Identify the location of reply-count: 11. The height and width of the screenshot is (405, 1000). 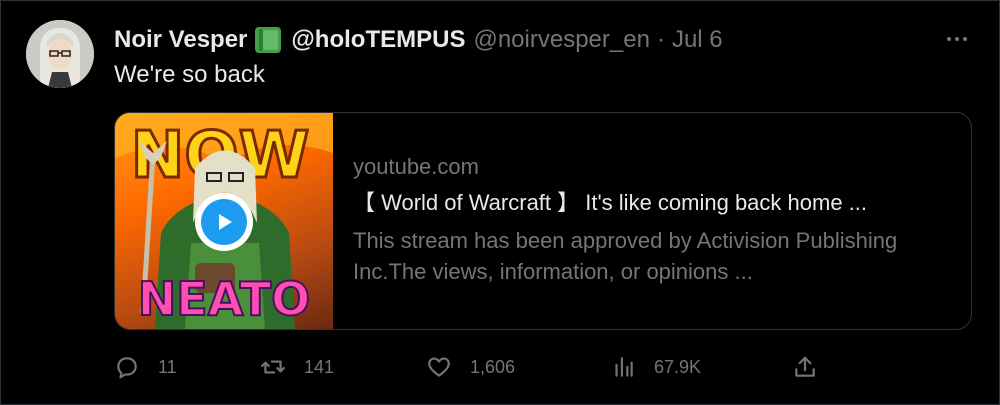
(167, 366).